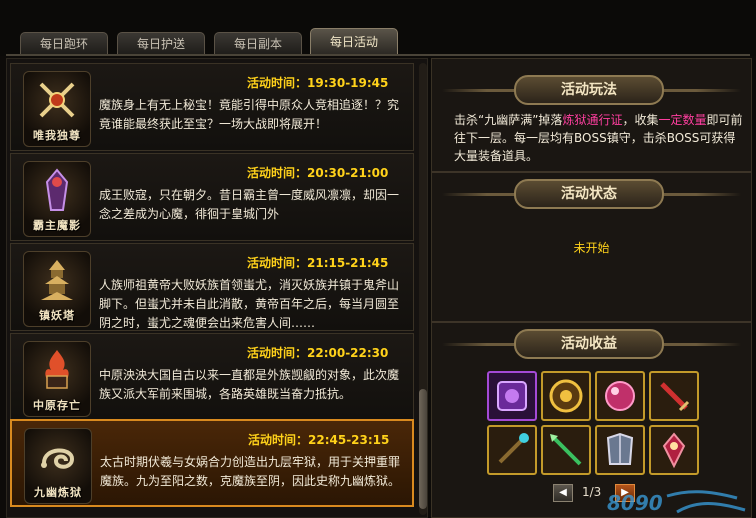  Describe the element at coordinates (58, 466) in the screenshot. I see `serpent-icon: 九幽炼狱` at that location.